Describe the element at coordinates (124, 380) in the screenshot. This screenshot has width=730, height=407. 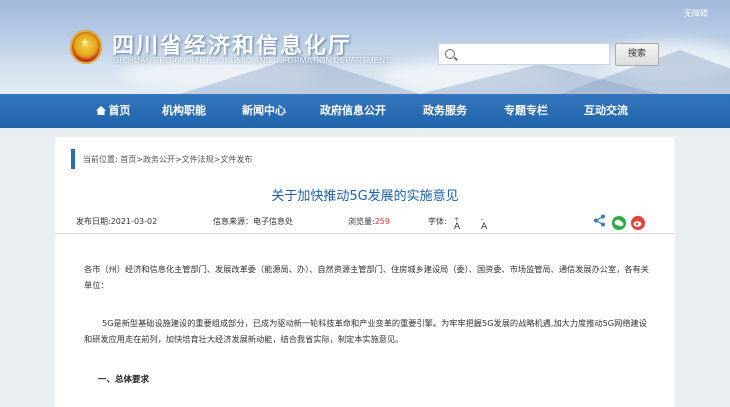
I see `section-heading: 一、总体要求` at that location.